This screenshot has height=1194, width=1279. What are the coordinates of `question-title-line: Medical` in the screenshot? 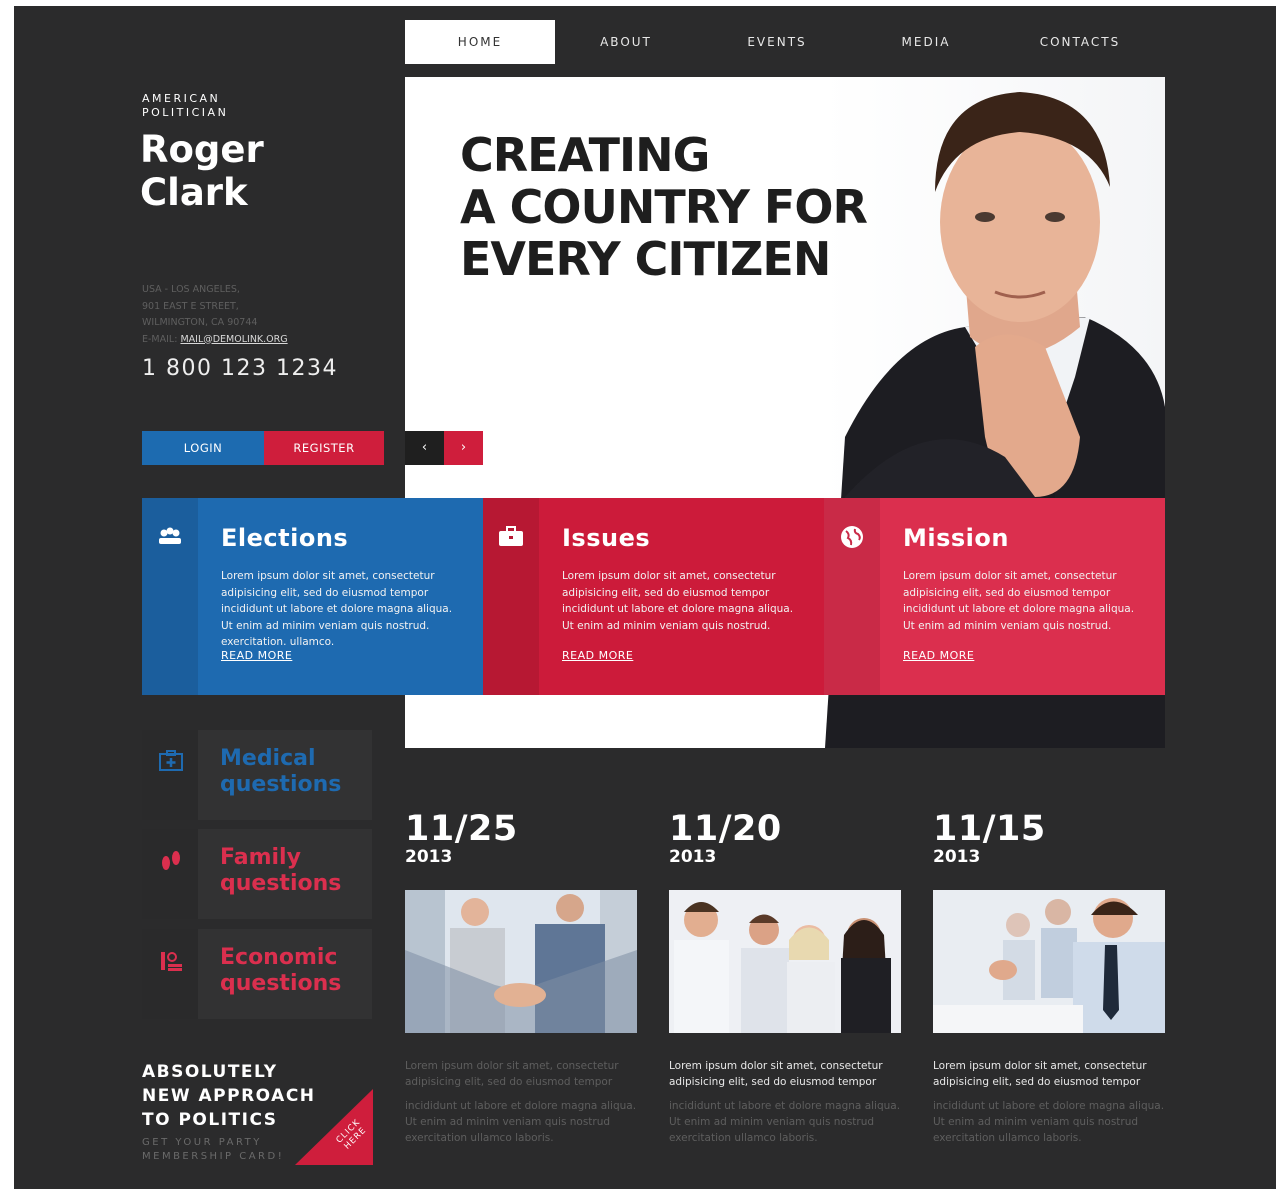 It's located at (268, 758).